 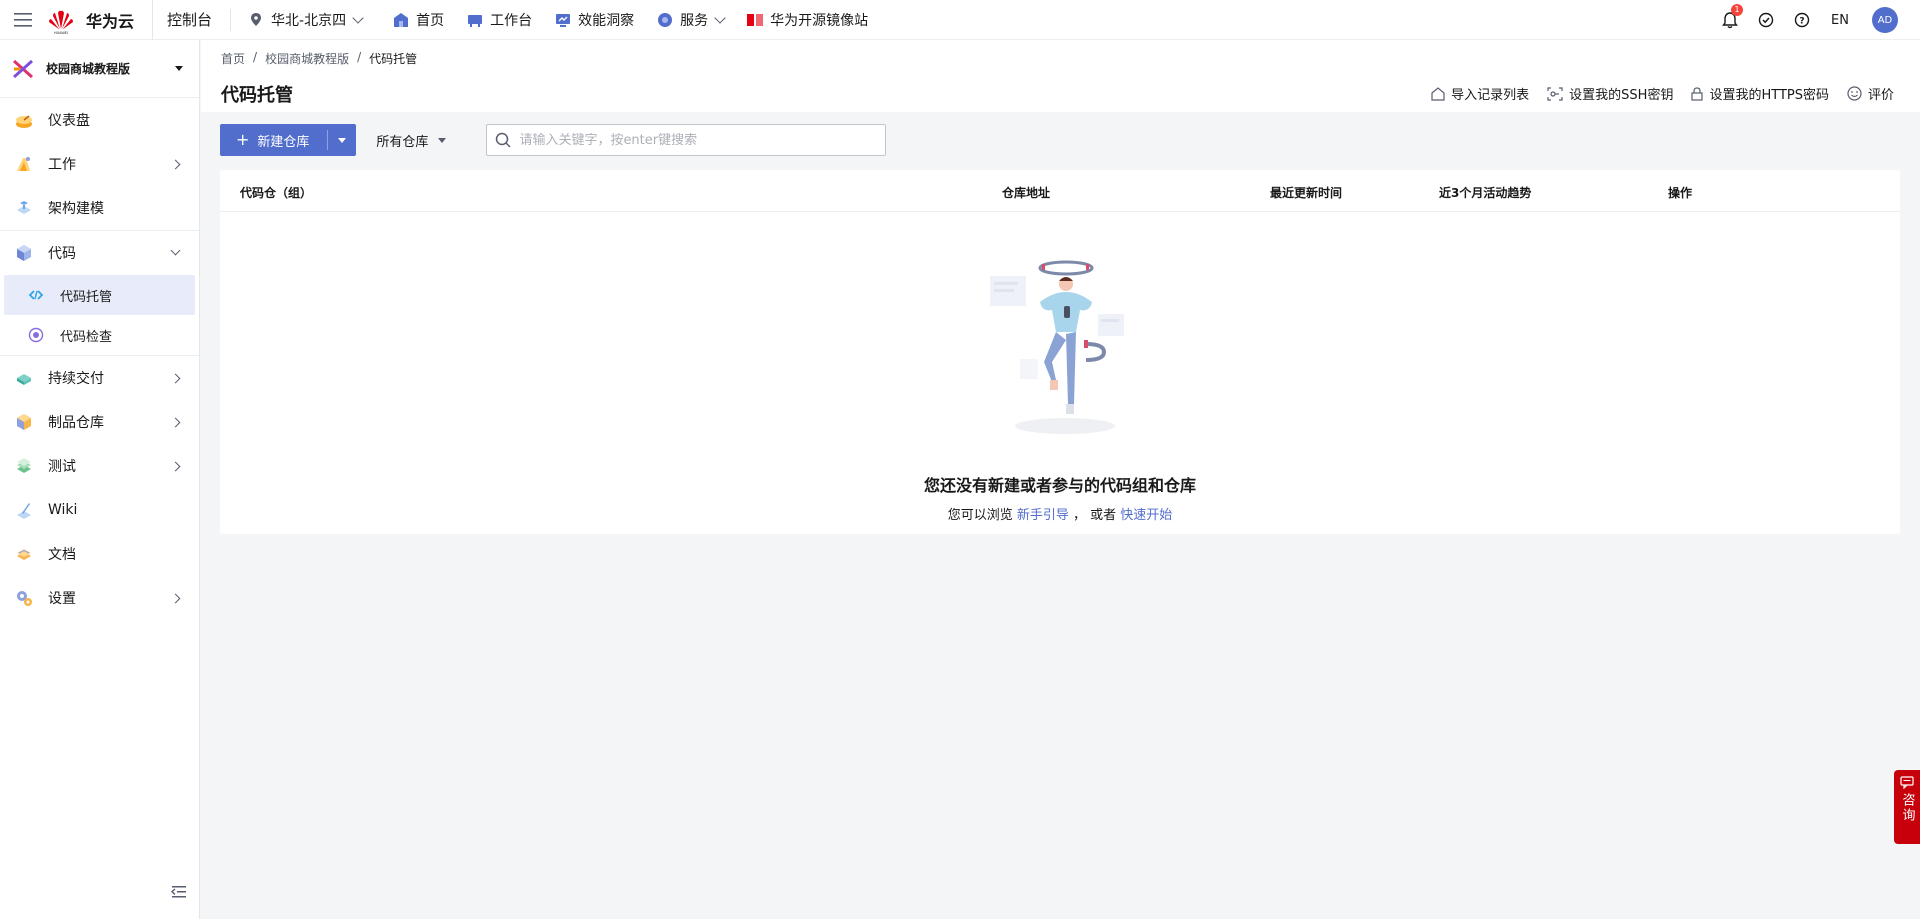 What do you see at coordinates (256, 20) in the screenshot?
I see `location-pin-icon` at bounding box center [256, 20].